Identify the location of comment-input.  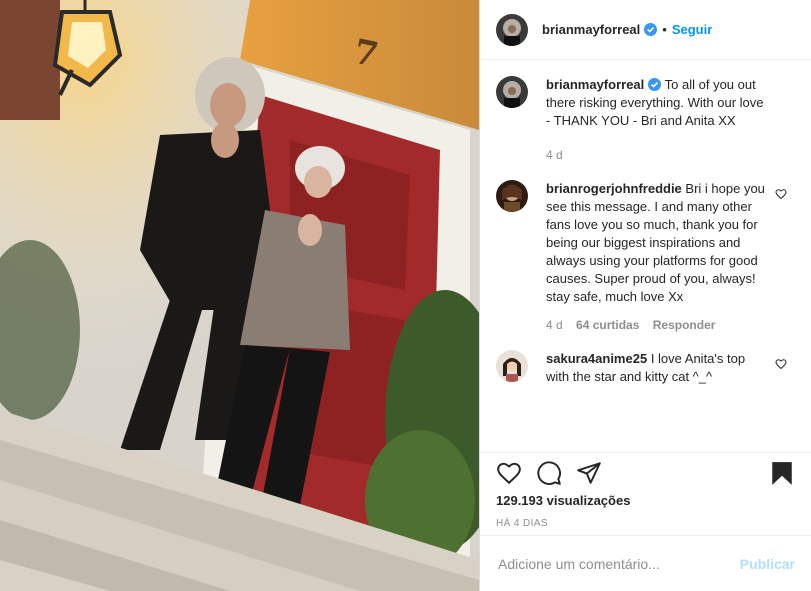
(618, 563).